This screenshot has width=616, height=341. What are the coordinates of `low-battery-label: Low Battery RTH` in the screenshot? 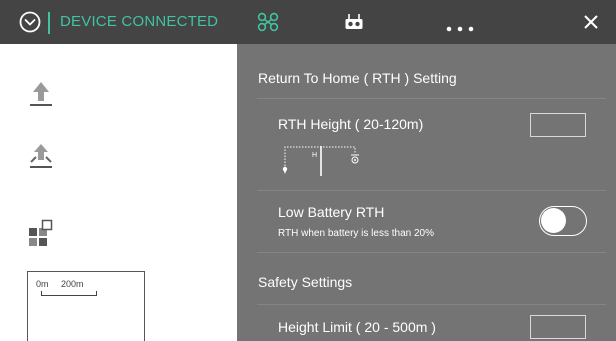 It's located at (331, 212).